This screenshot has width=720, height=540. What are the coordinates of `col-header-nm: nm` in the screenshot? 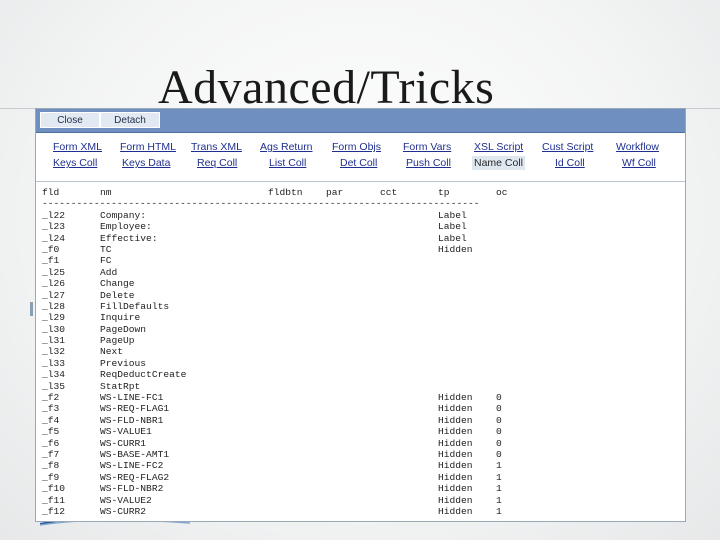 It's located at (106, 192).